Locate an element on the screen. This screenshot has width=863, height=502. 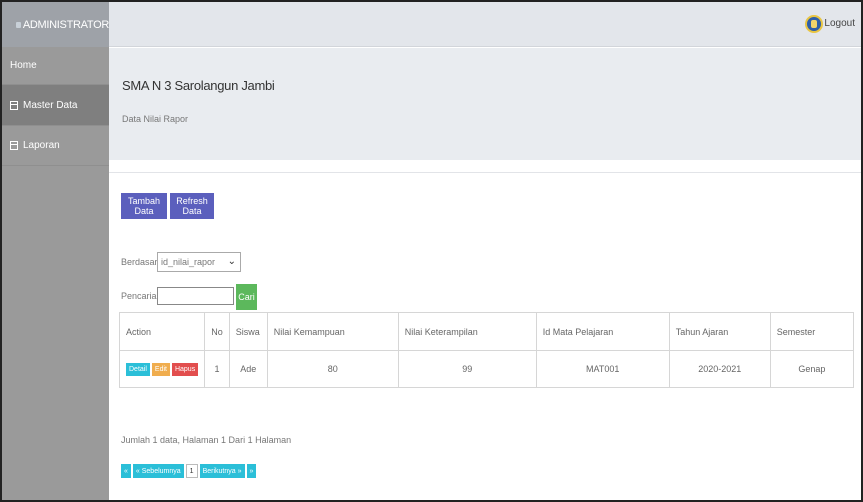
col-header-tahun-ajaran: Tahun Ajaran is located at coordinates (719, 331).